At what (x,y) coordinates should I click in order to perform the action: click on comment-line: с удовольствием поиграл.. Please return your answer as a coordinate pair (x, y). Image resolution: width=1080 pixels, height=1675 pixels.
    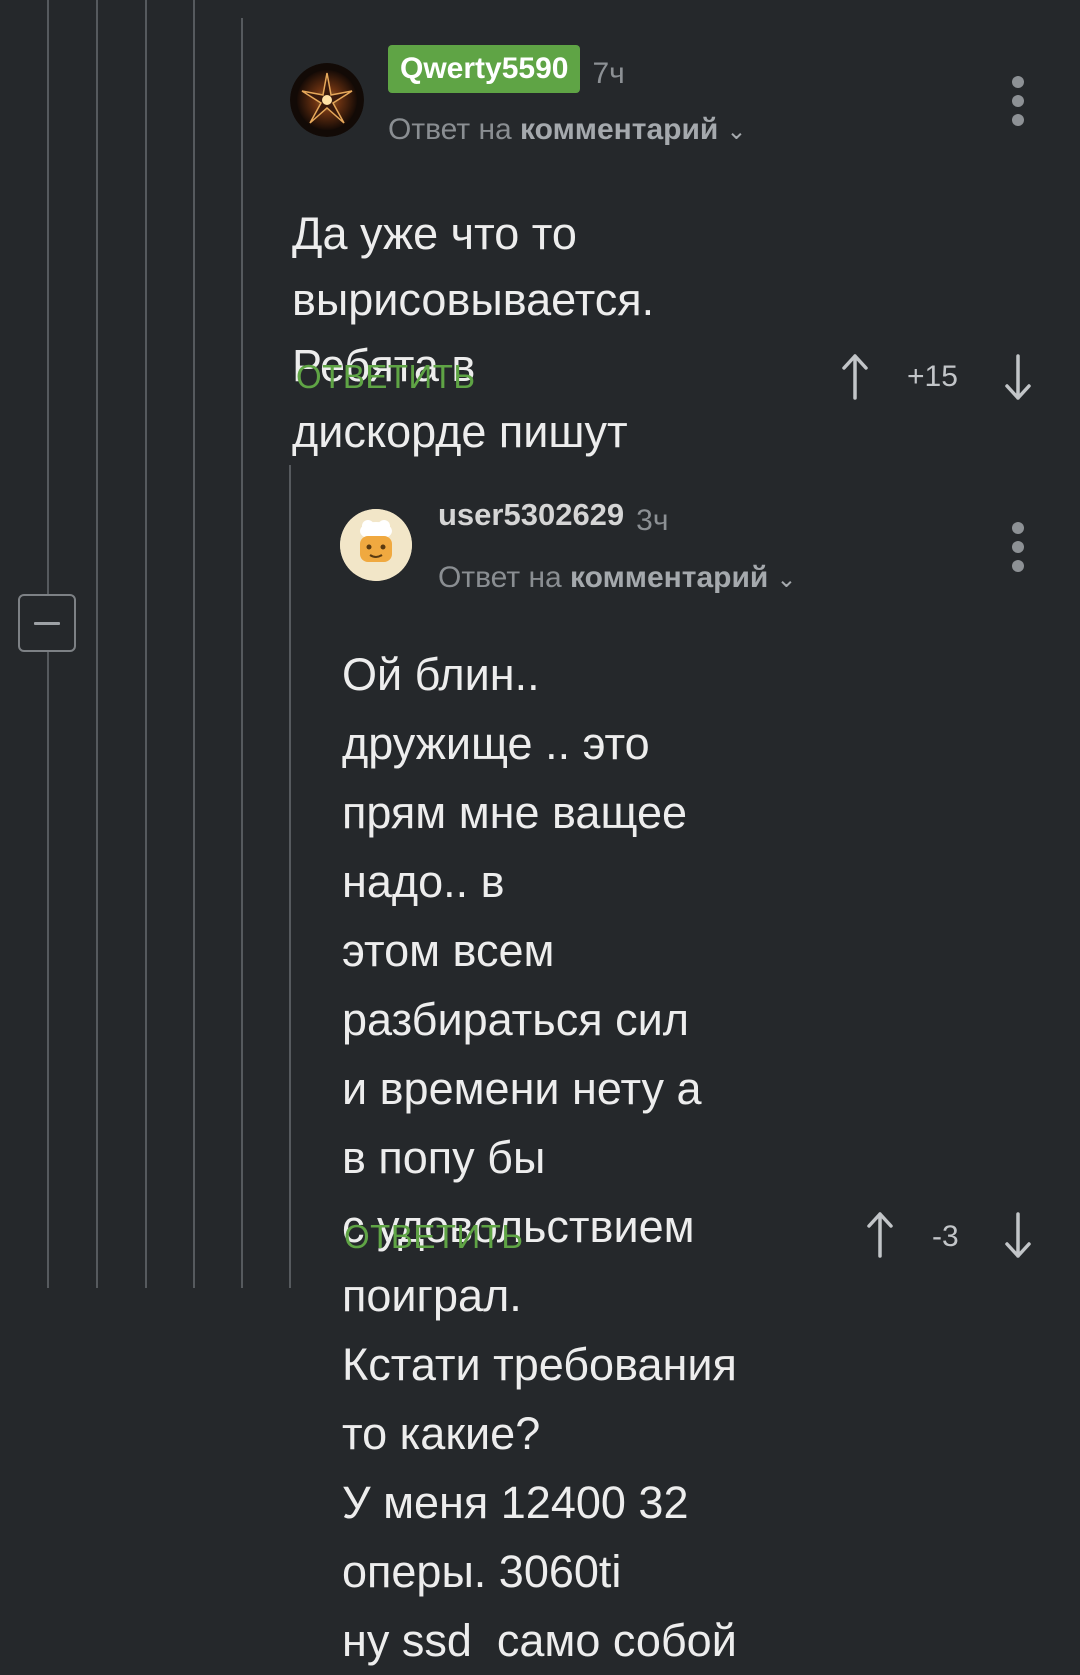
    Looking at the image, I should click on (518, 1261).